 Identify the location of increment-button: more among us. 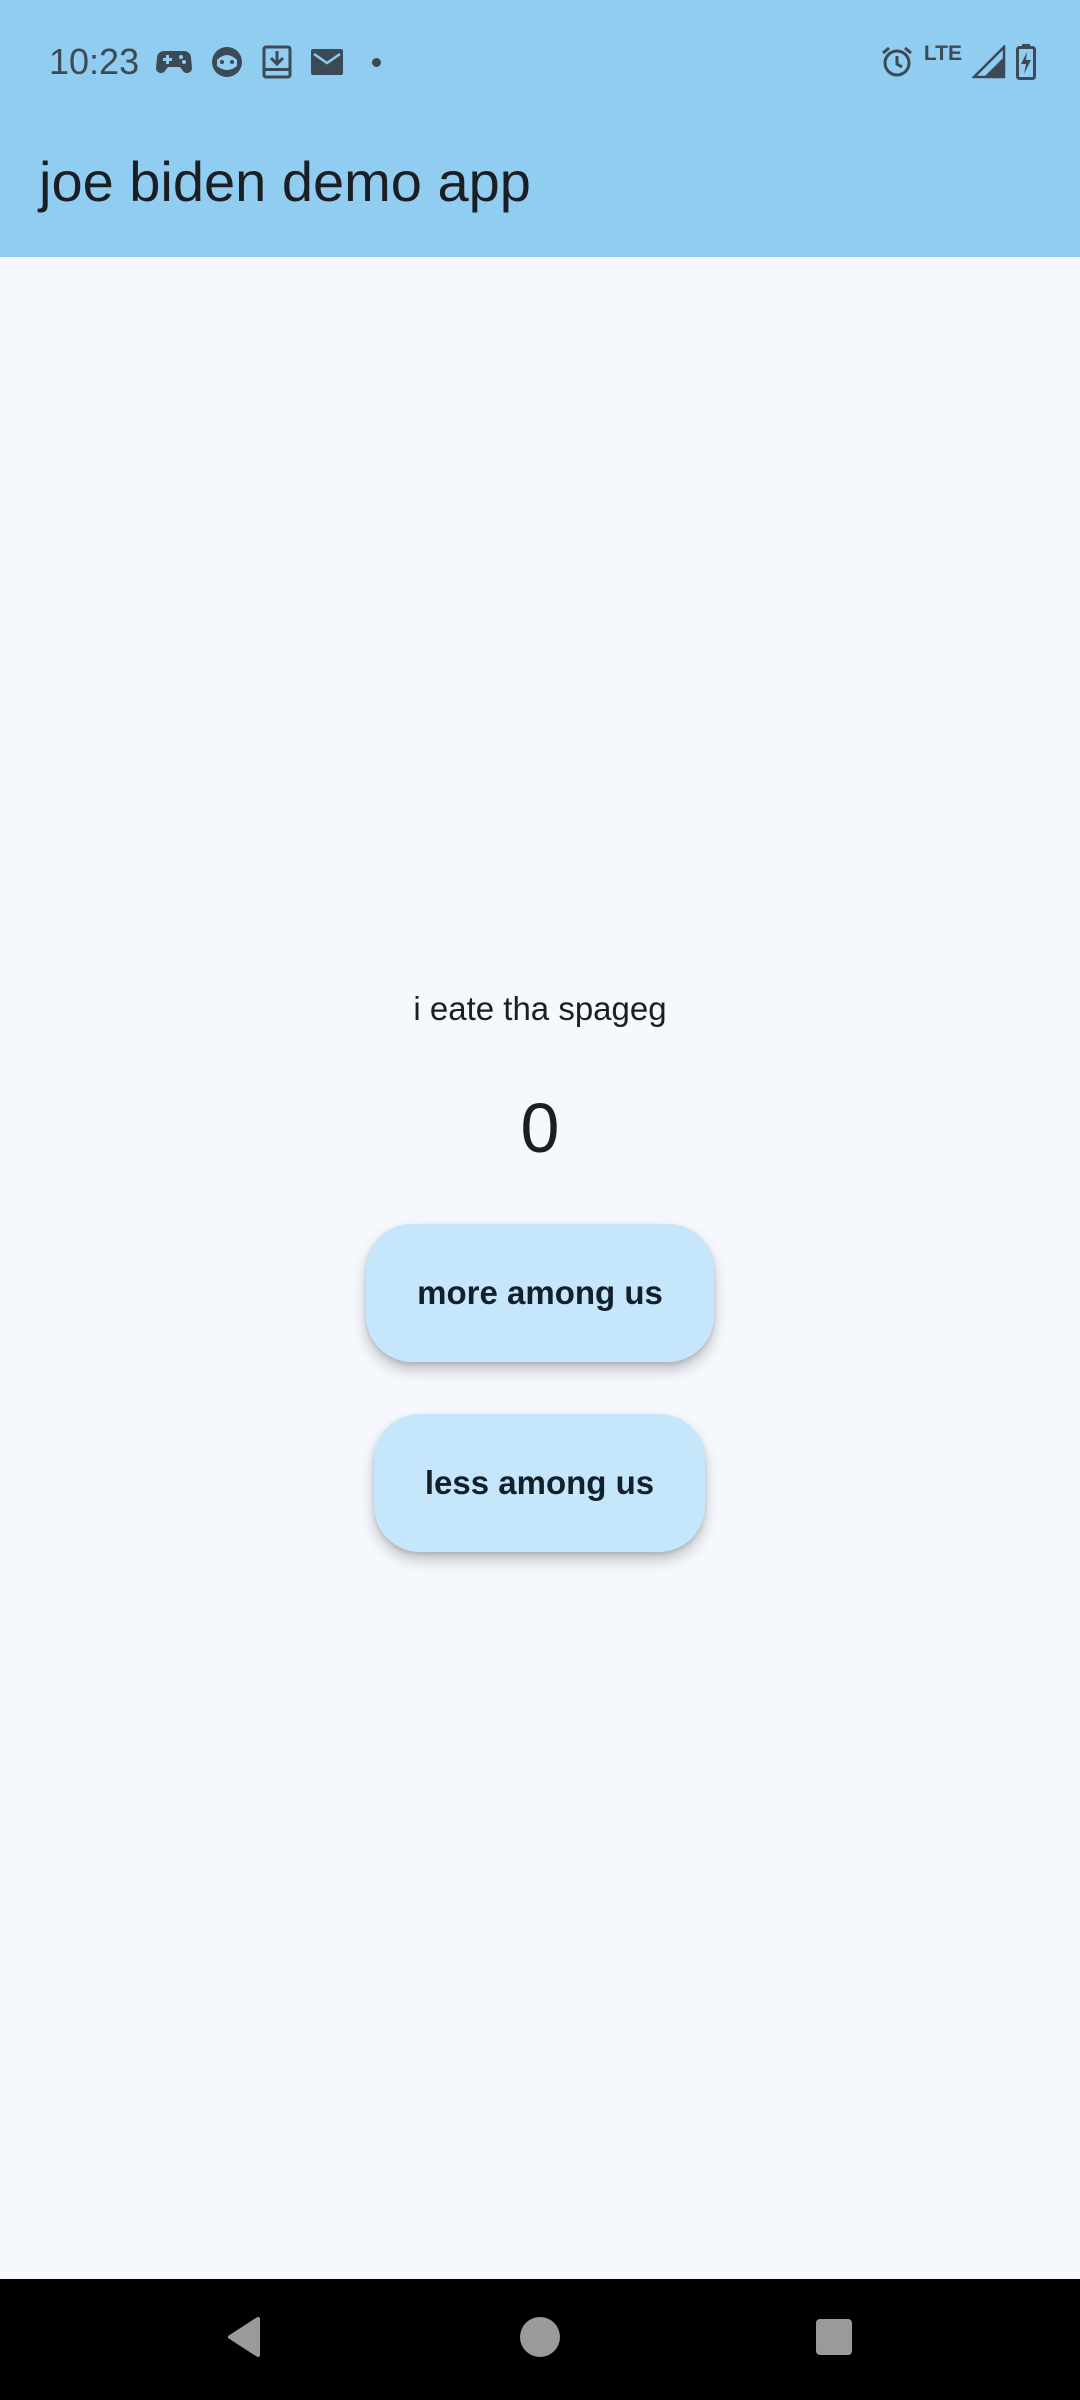
(540, 1293).